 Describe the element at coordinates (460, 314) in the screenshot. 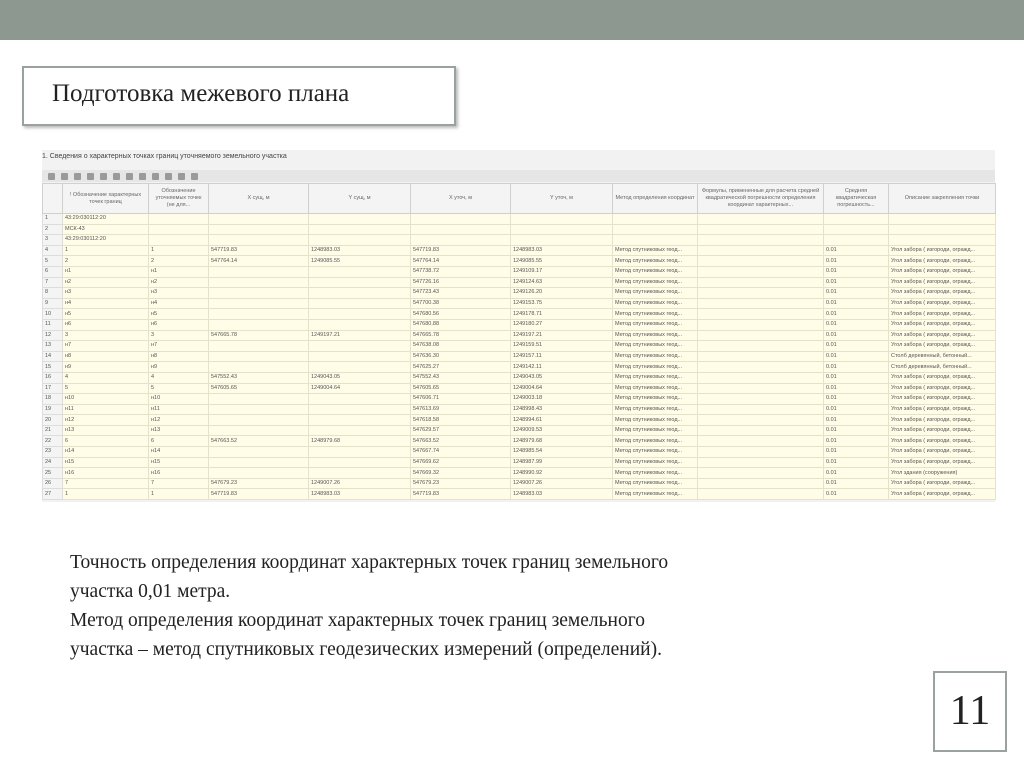

I see `table-cell: 547680.56` at that location.